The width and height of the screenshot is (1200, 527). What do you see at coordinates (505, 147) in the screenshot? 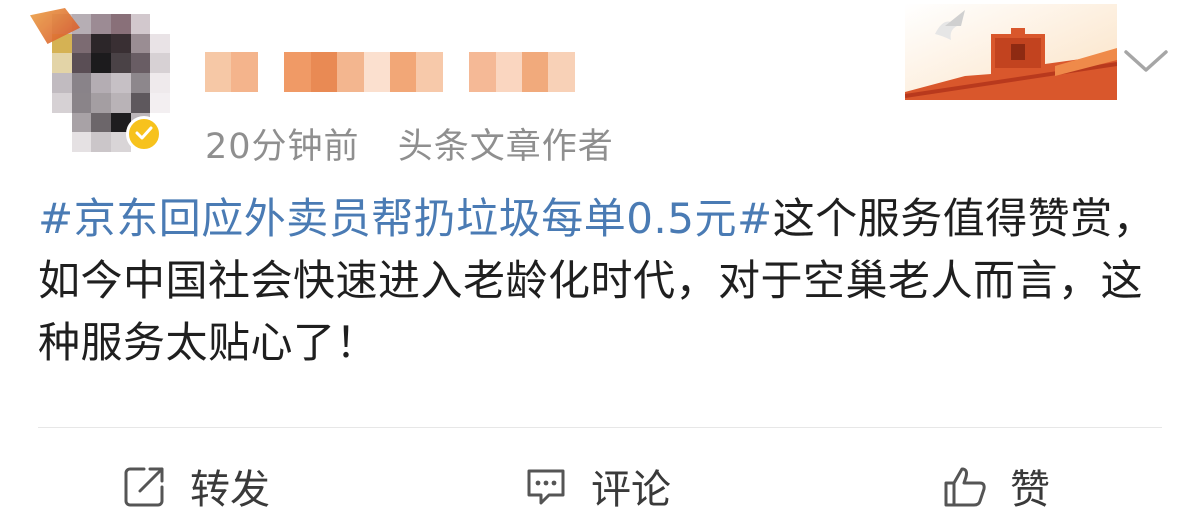
I see `post-source: 头条文章作者` at bounding box center [505, 147].